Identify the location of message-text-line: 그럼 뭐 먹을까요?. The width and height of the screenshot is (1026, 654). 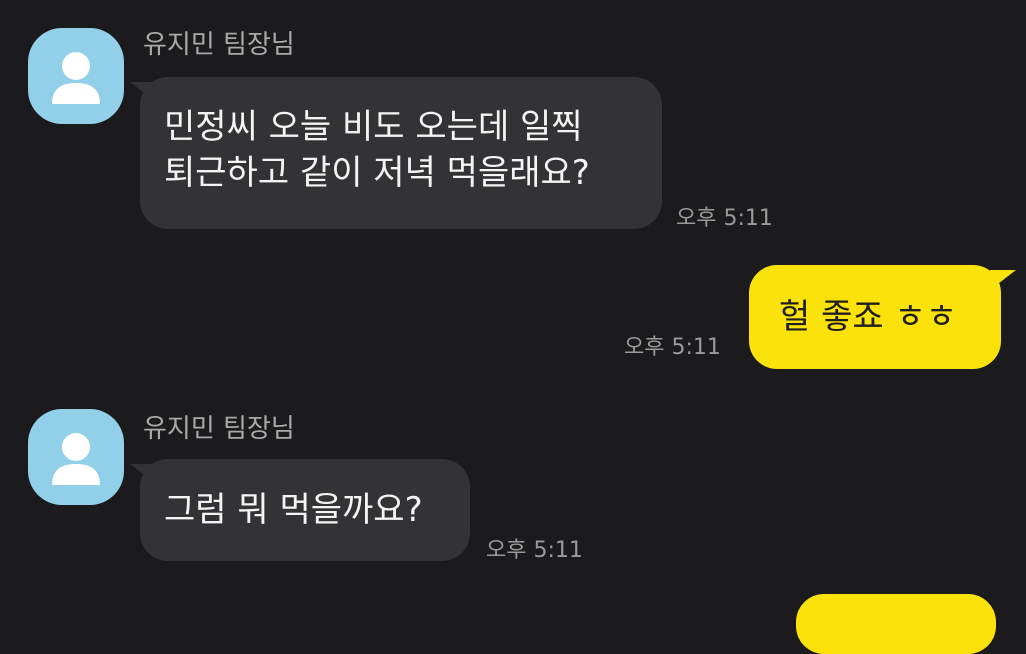
(293, 510).